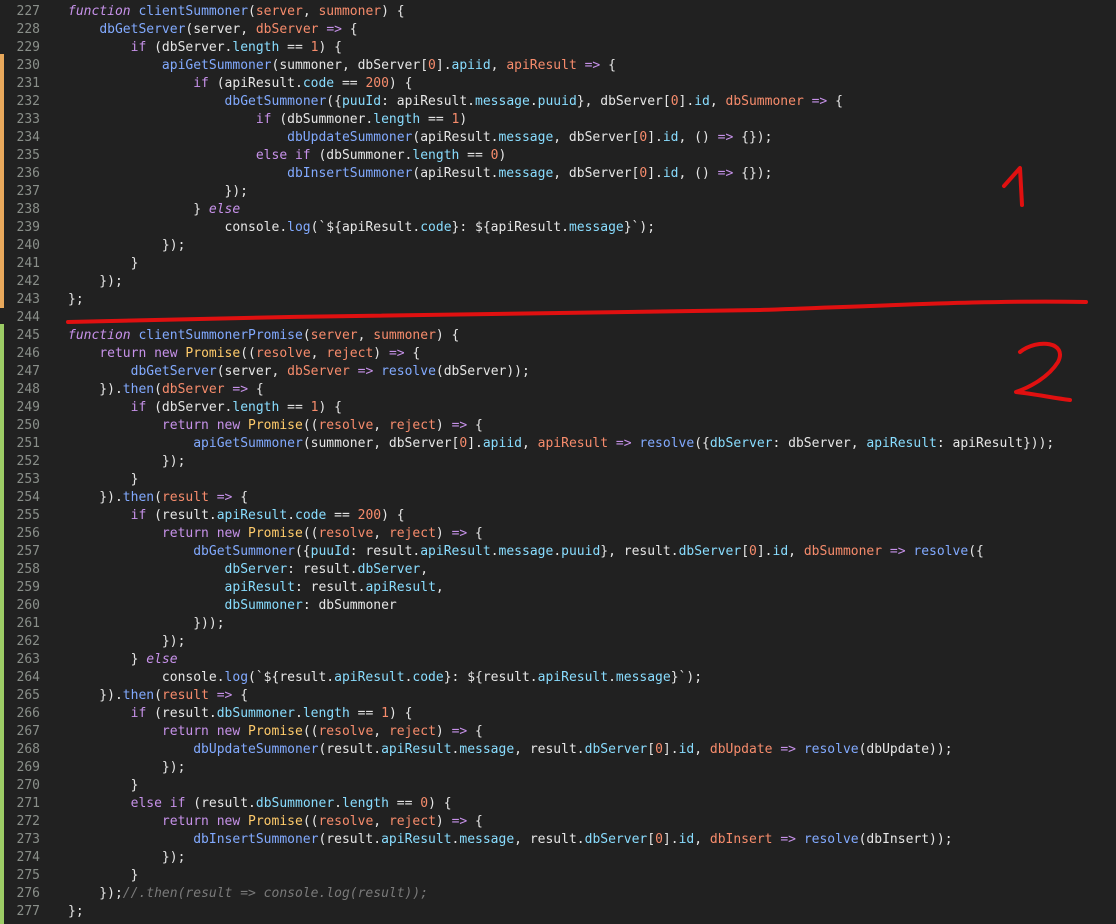 The height and width of the screenshot is (924, 1116). What do you see at coordinates (123, 353) in the screenshot?
I see `code-token: return` at bounding box center [123, 353].